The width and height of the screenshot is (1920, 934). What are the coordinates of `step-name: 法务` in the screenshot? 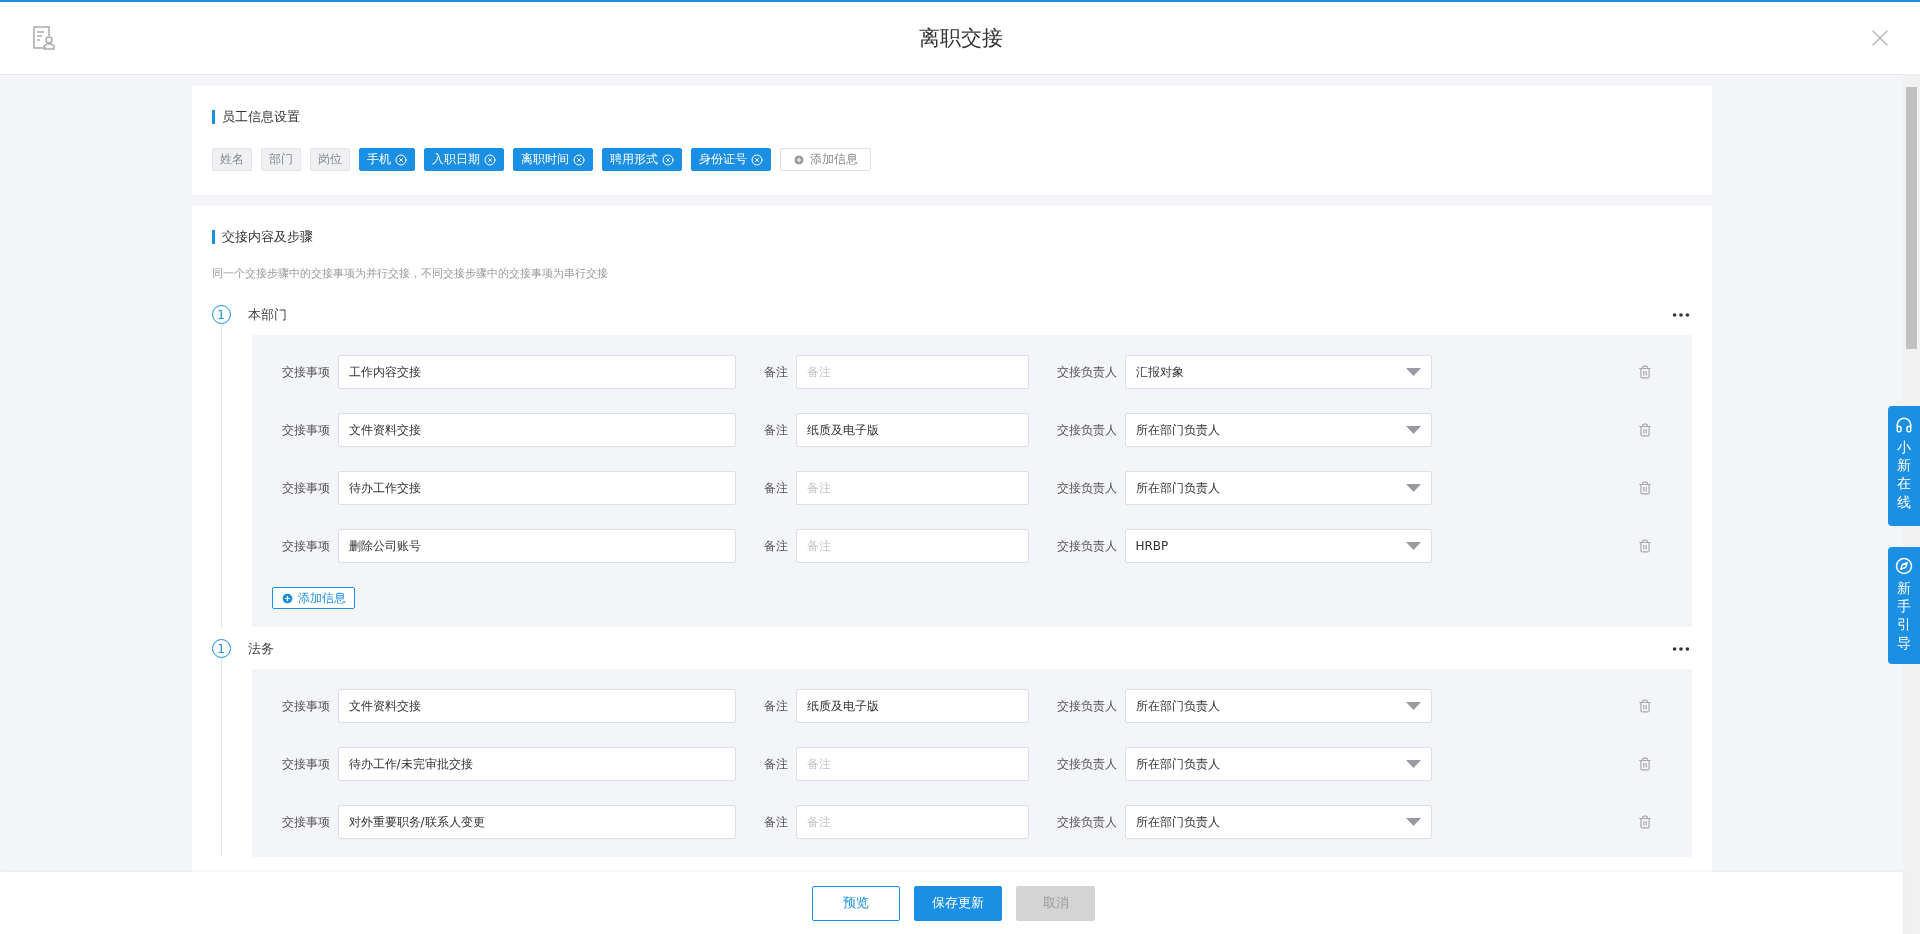 It's located at (260, 648).